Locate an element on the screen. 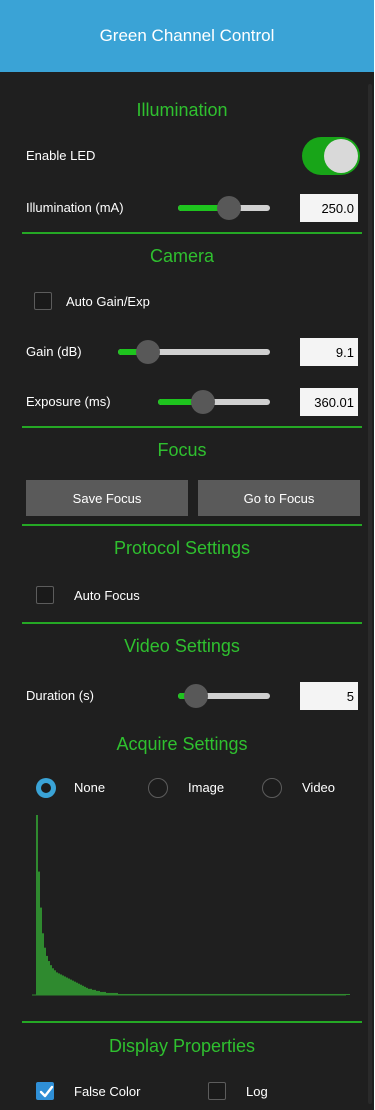  false-color-checkbox is located at coordinates (45, 1091).